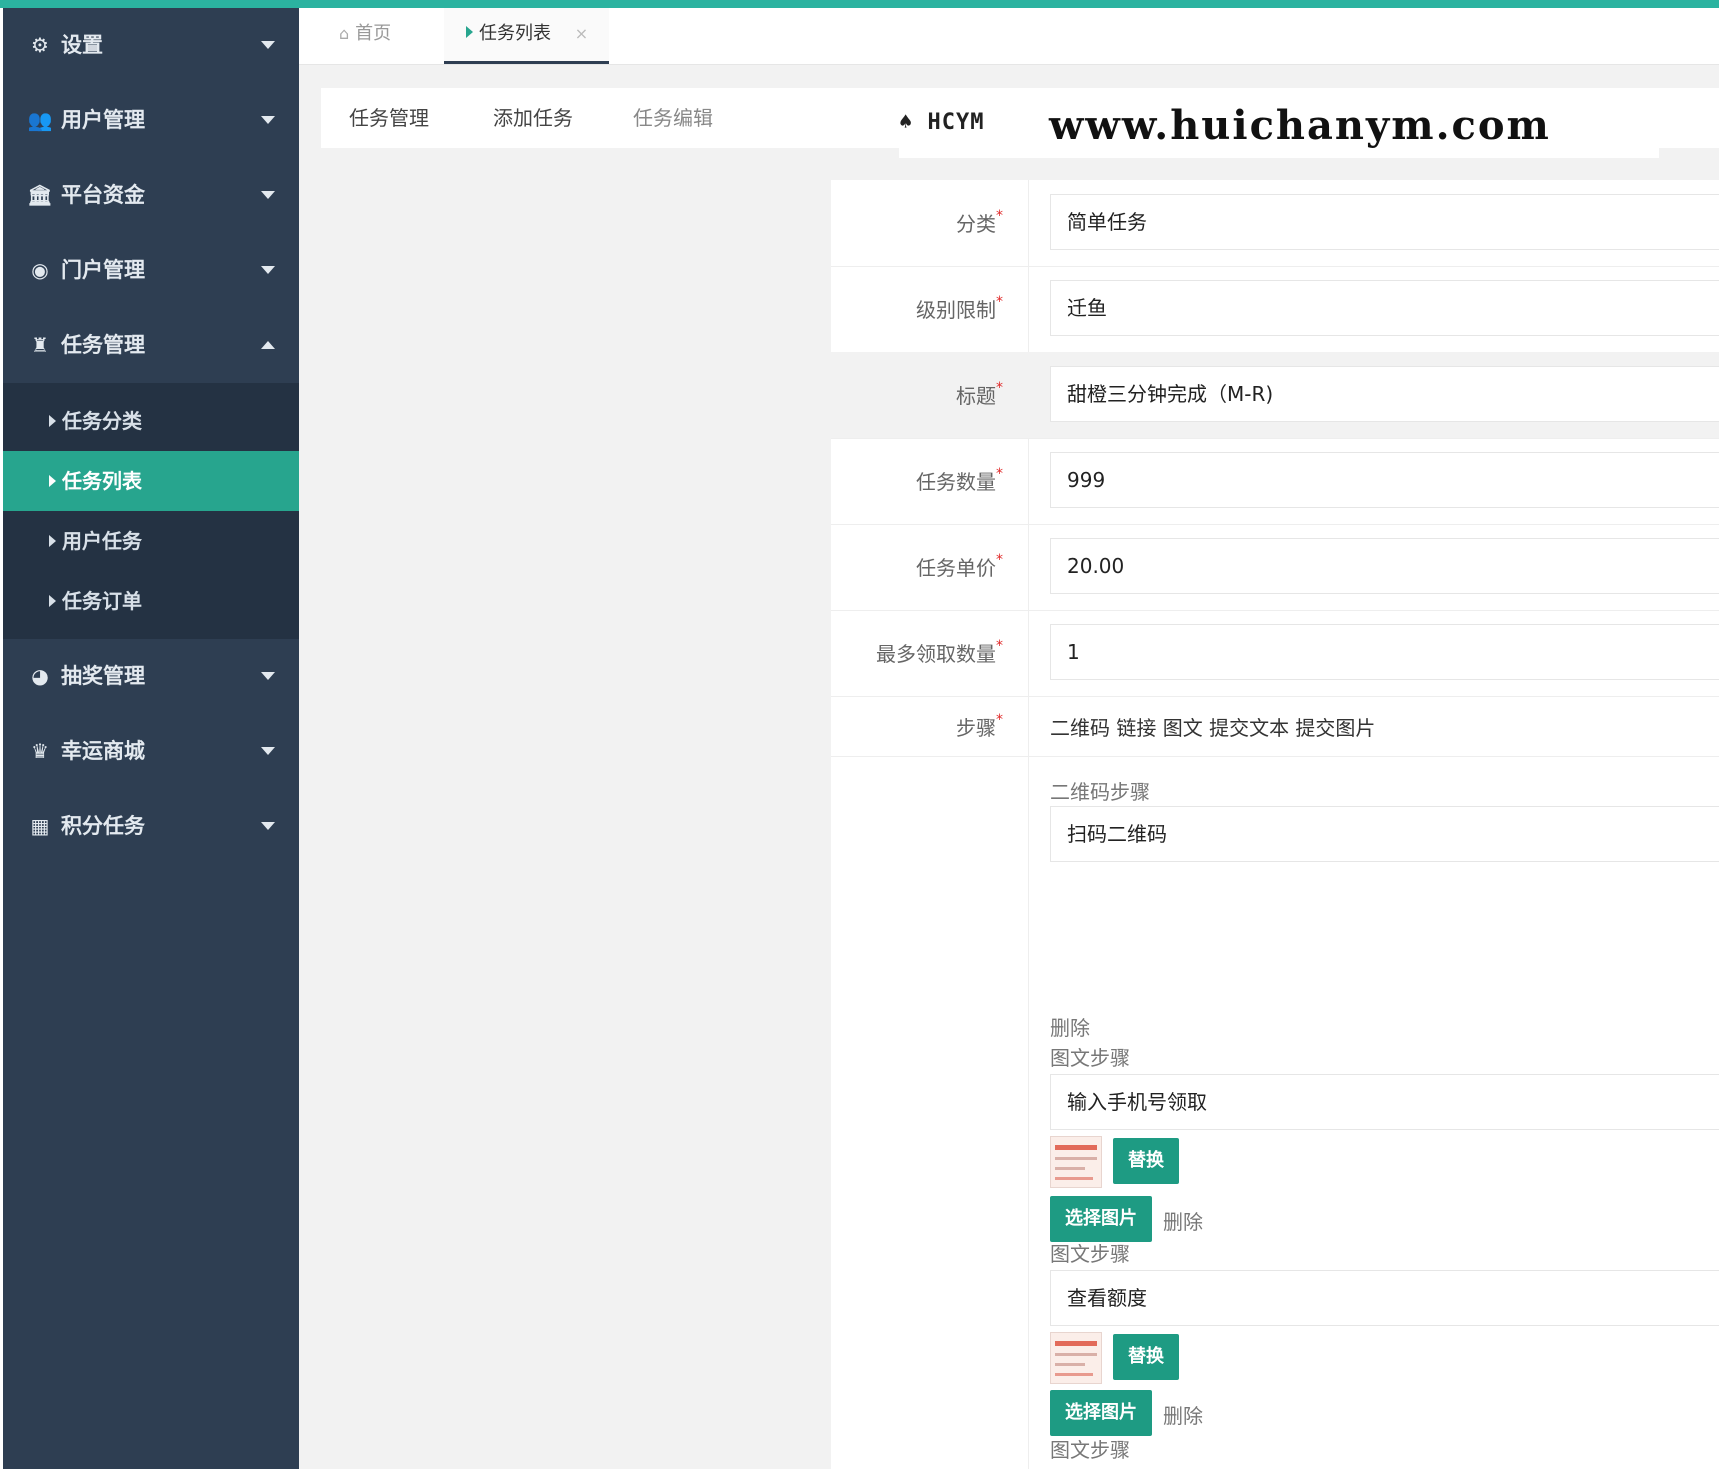 The width and height of the screenshot is (1719, 1469). I want to click on steps-options: 二维码 链接 图文 提交文本 提交图片, so click(1212, 726).